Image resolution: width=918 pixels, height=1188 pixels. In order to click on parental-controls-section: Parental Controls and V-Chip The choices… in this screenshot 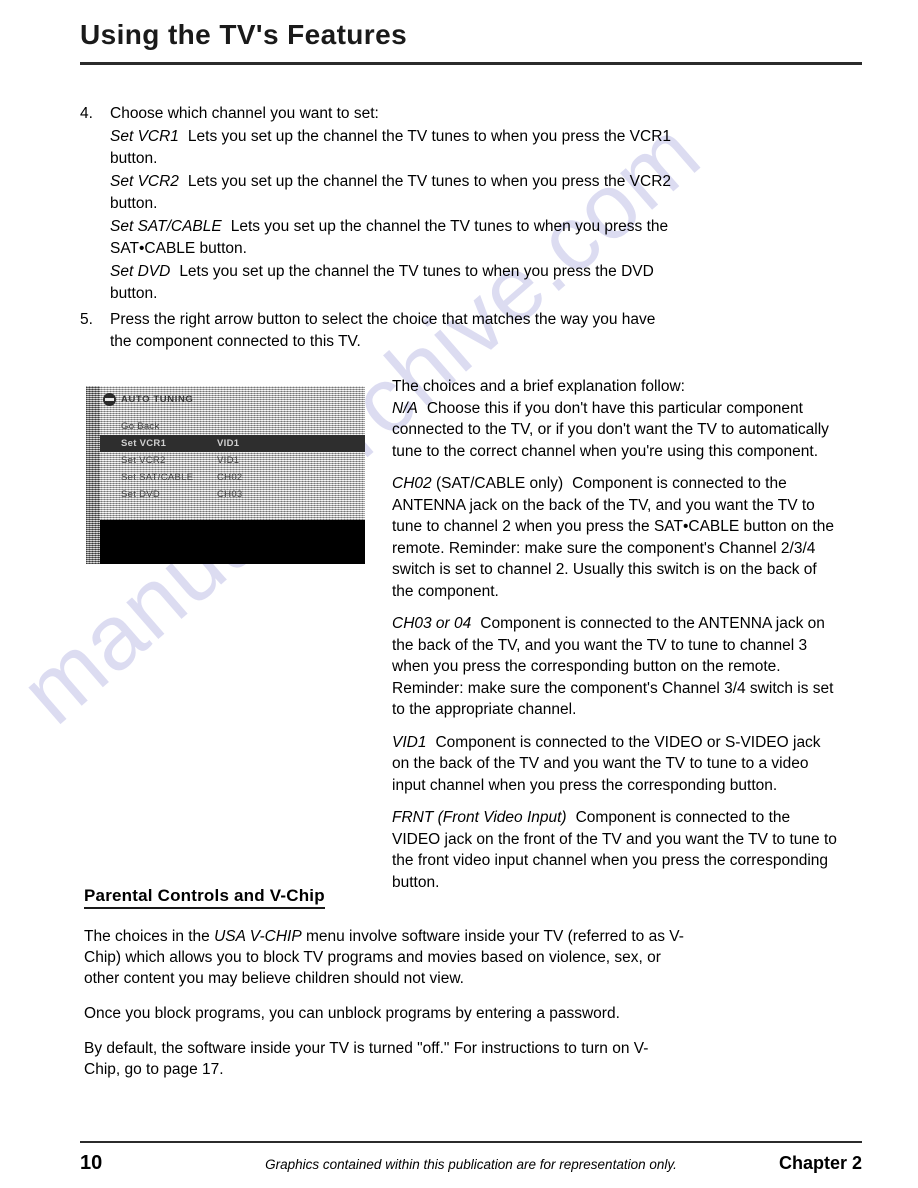, I will do `click(384, 990)`.